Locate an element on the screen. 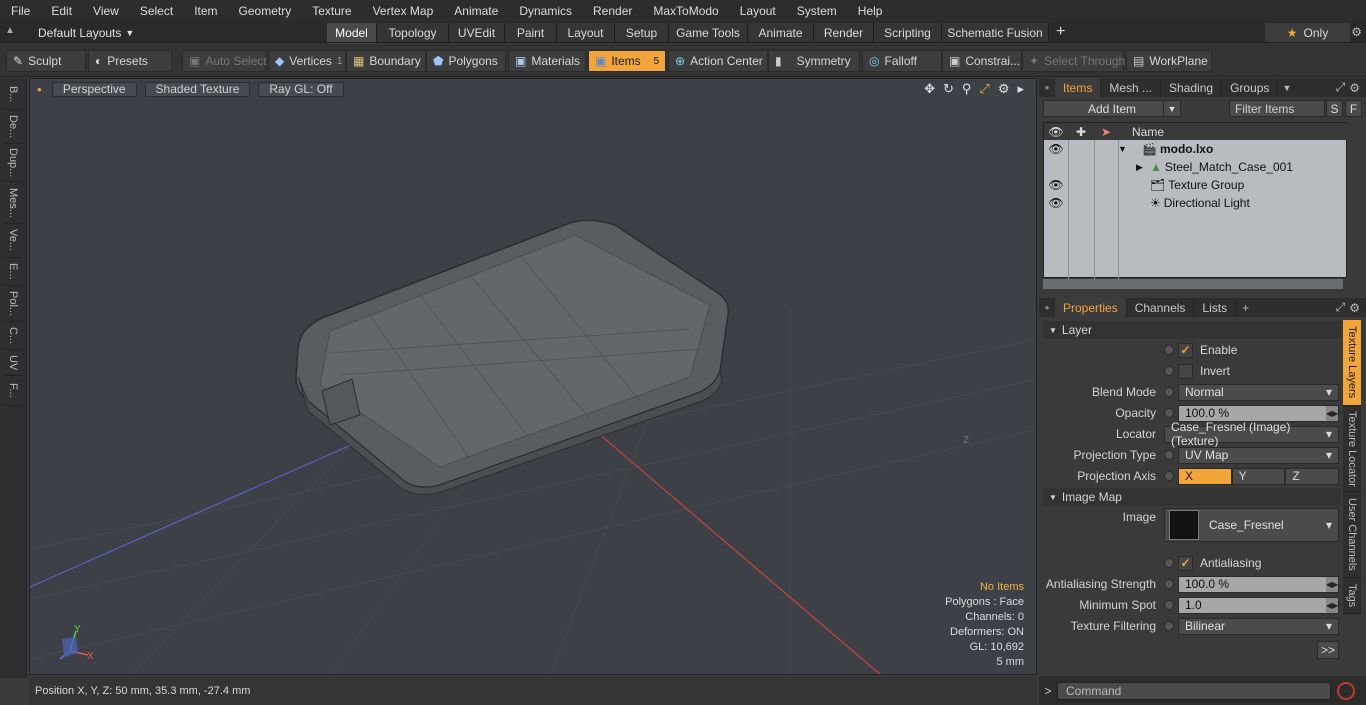  rotate-icon: ↻ is located at coordinates (948, 89).